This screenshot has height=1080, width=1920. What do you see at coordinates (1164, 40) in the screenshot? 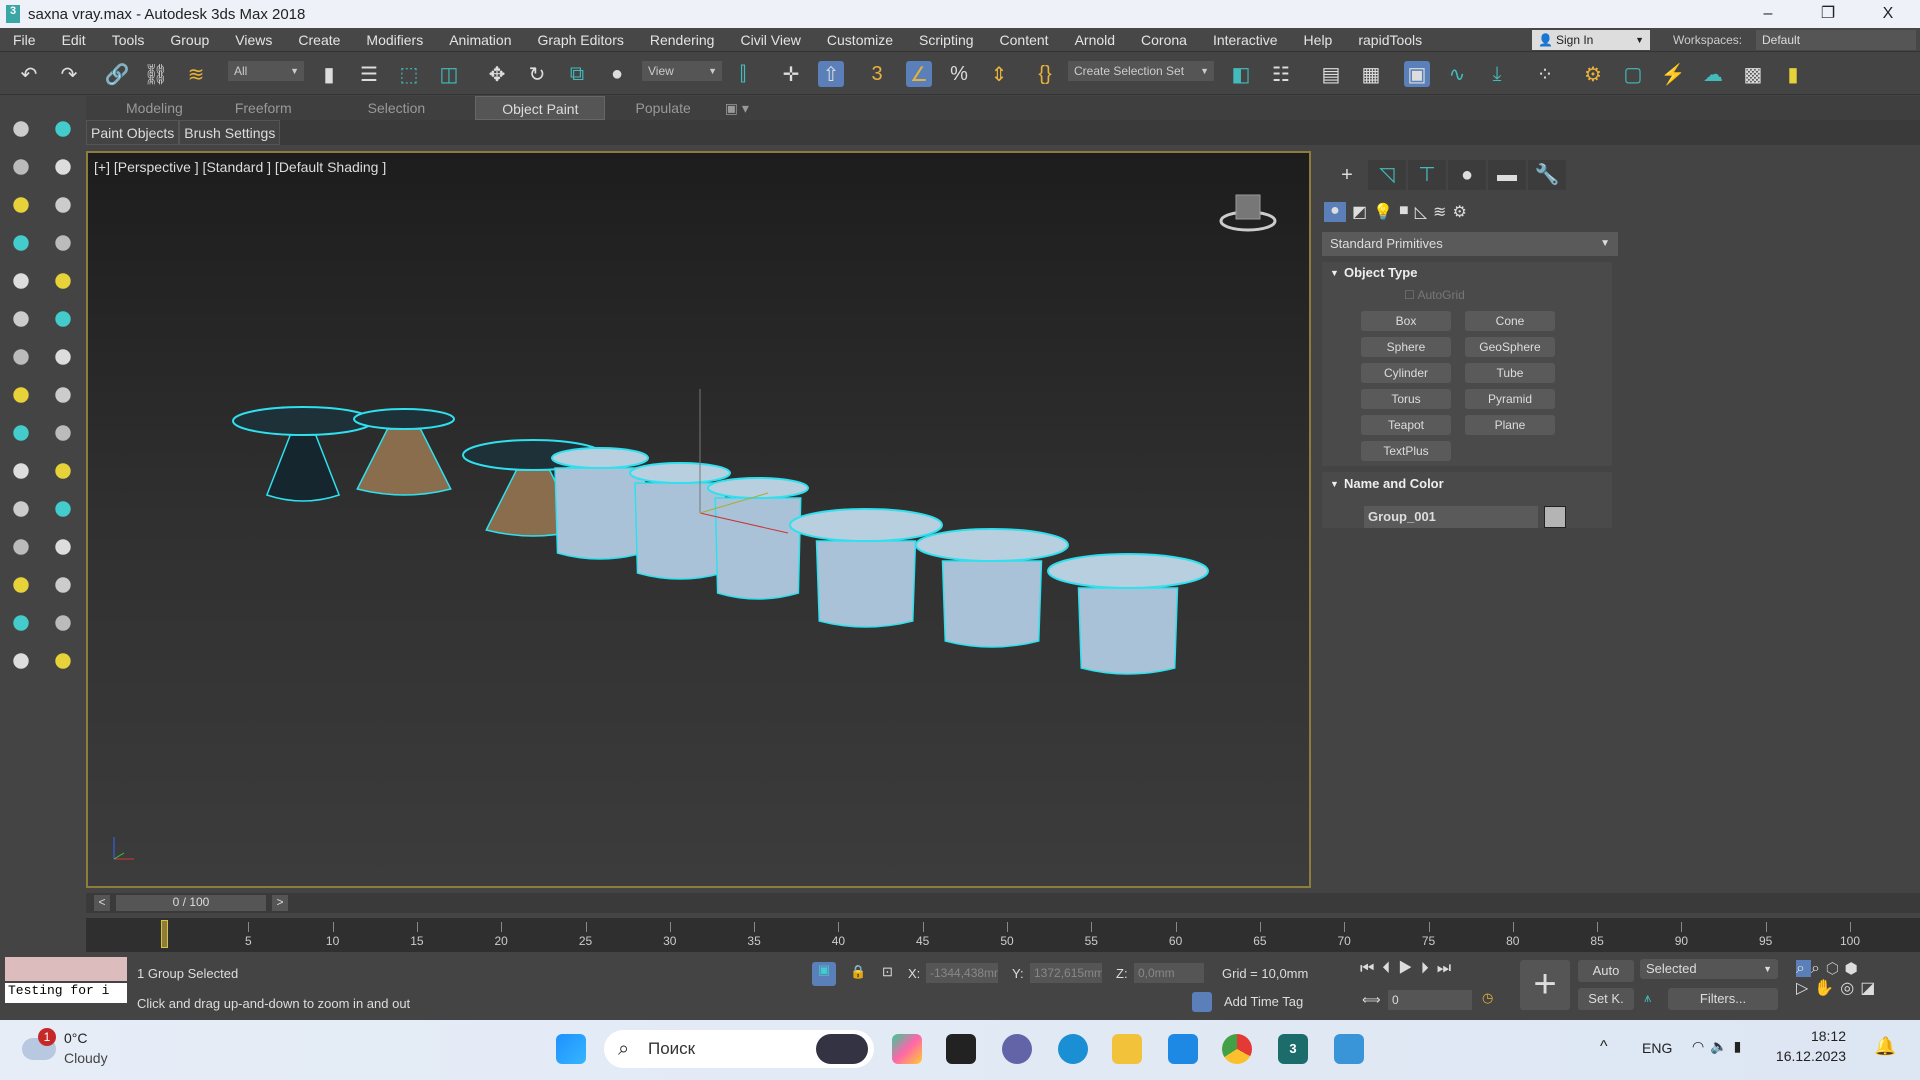
I see `menu-corona: Corona` at bounding box center [1164, 40].